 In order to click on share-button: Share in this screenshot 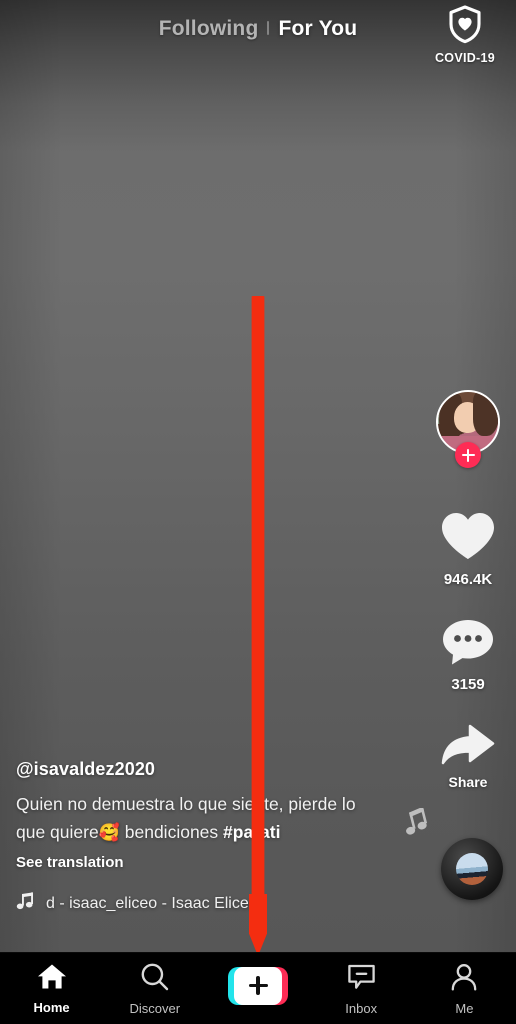, I will do `click(468, 756)`.